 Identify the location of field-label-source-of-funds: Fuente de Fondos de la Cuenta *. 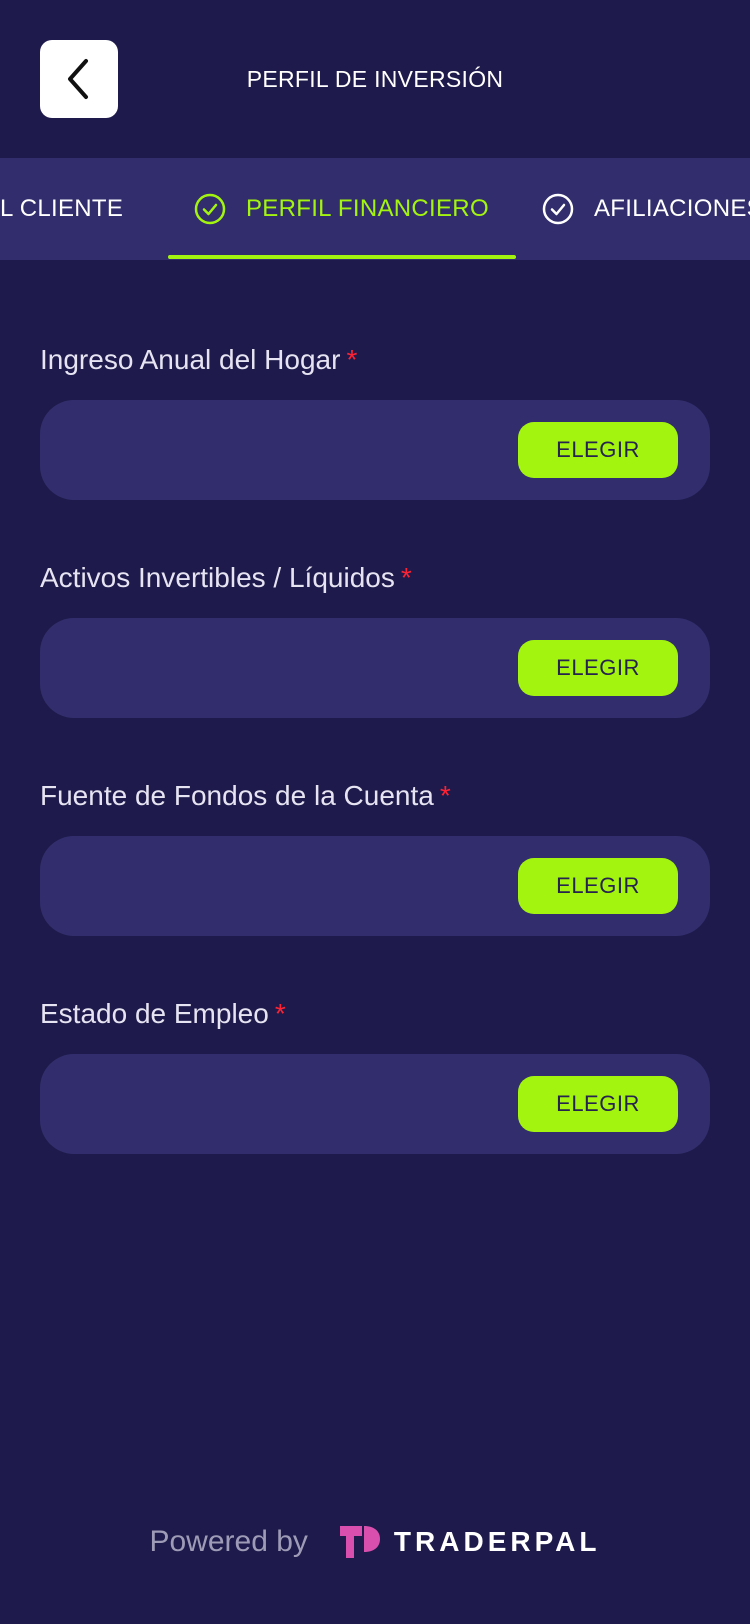
(245, 796).